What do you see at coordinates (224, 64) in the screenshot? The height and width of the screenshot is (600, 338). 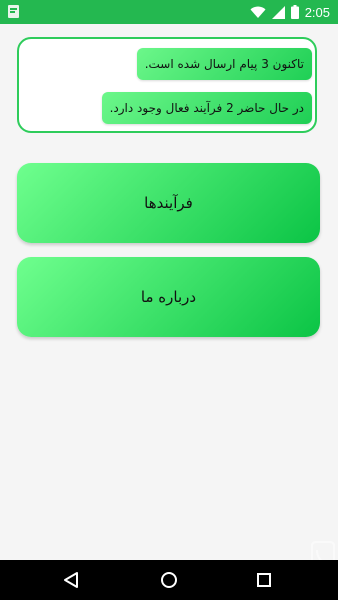 I see `messages-sent-text: تاکنون 3 پیام ارسال شده است.` at bounding box center [224, 64].